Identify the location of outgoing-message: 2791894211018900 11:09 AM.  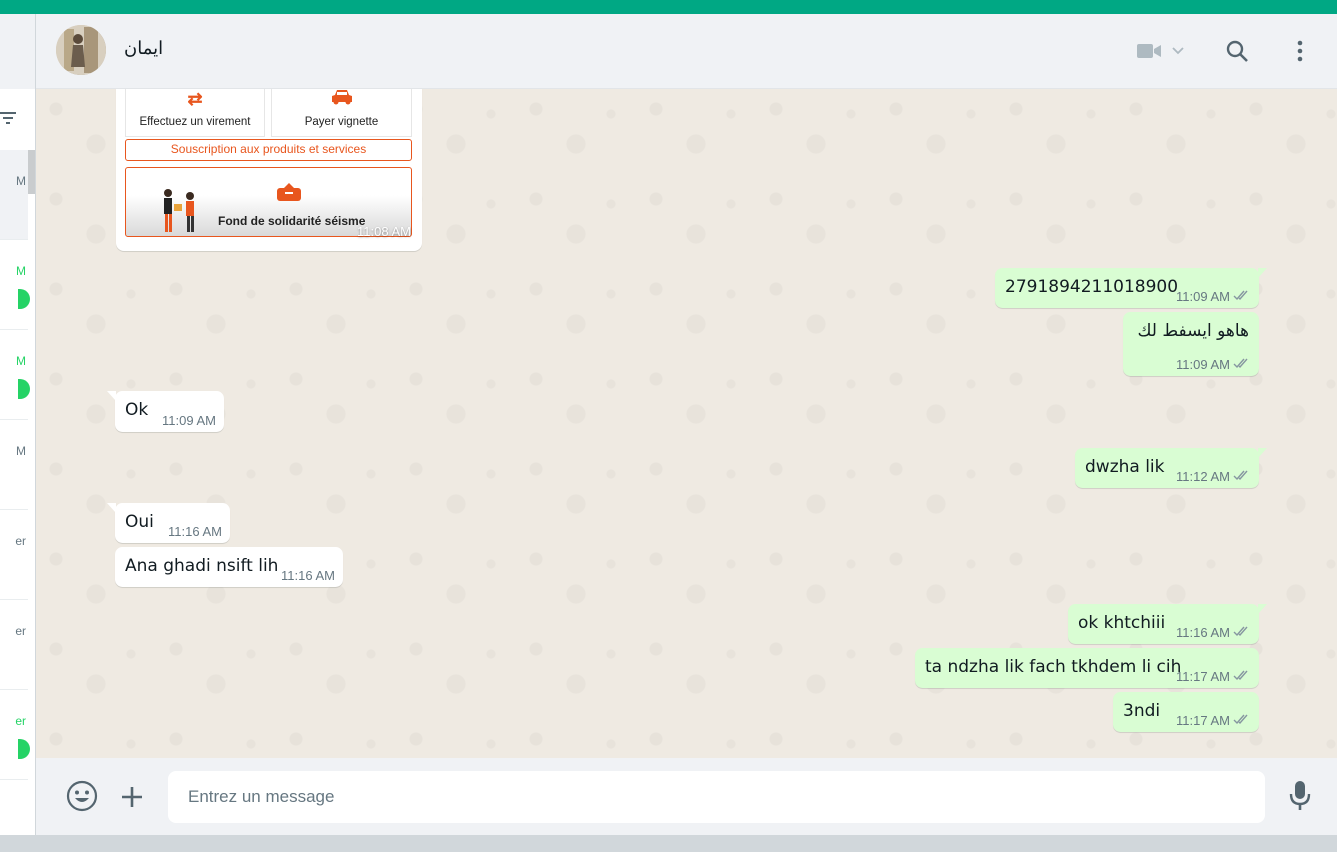
(1131, 288).